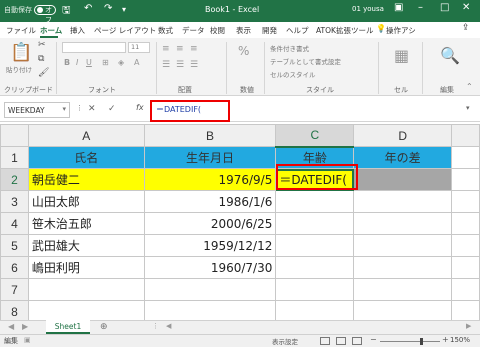 This screenshot has height=347, width=480. What do you see at coordinates (401, 30) in the screenshot?
I see `tab-tell-me: 操作アシ` at bounding box center [401, 30].